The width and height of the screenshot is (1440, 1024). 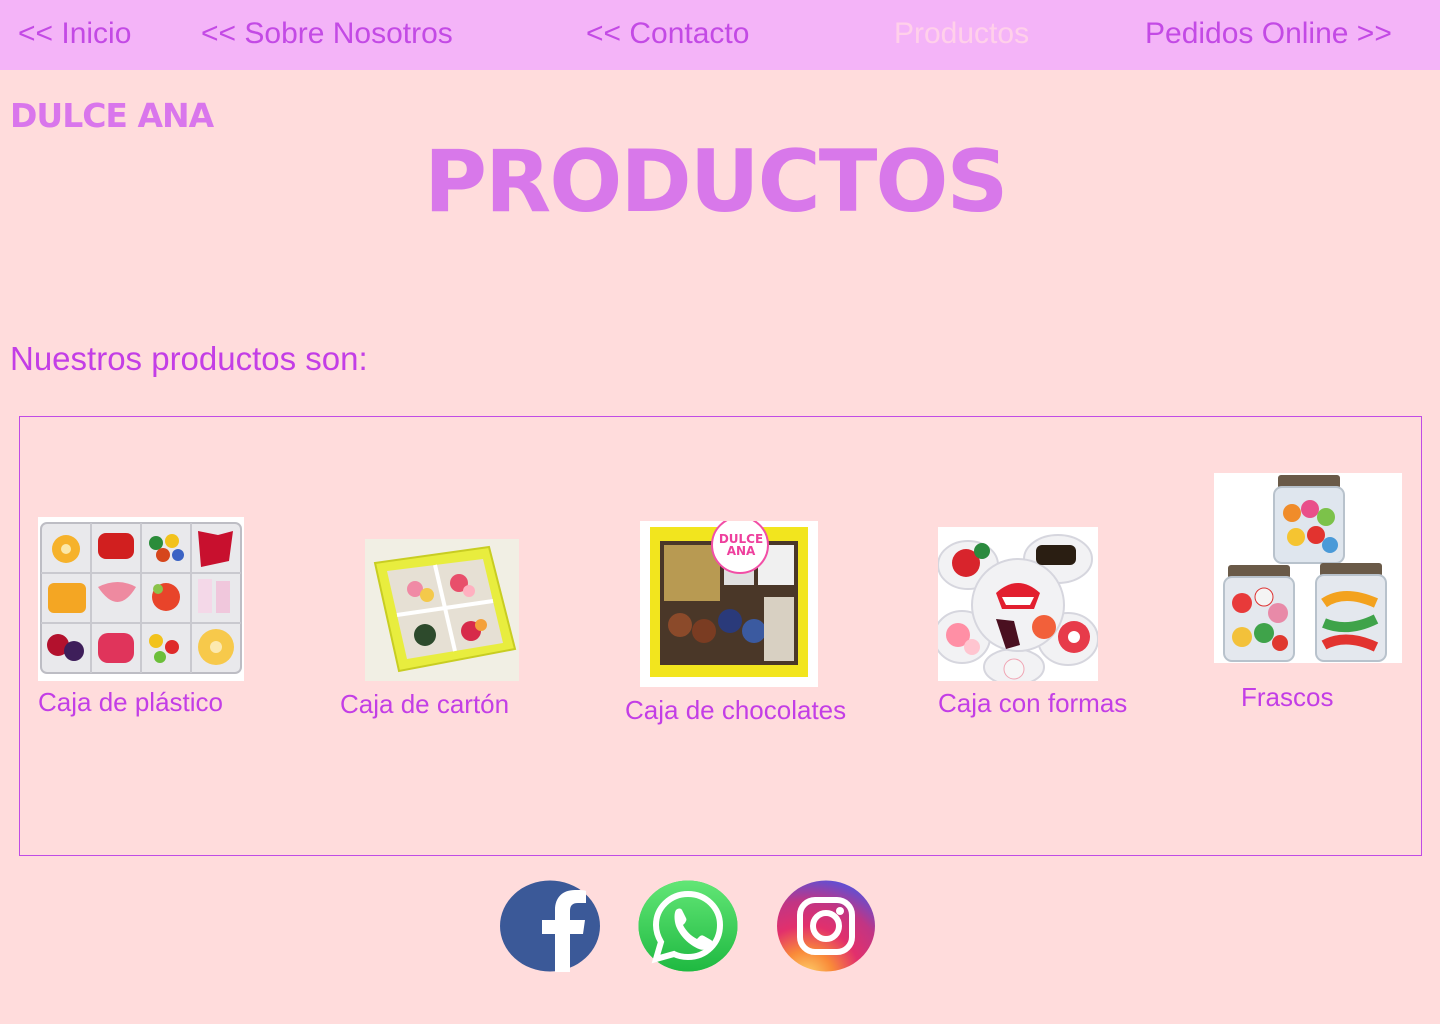 What do you see at coordinates (716, 182) in the screenshot?
I see `page-title: PRODUCTOS` at bounding box center [716, 182].